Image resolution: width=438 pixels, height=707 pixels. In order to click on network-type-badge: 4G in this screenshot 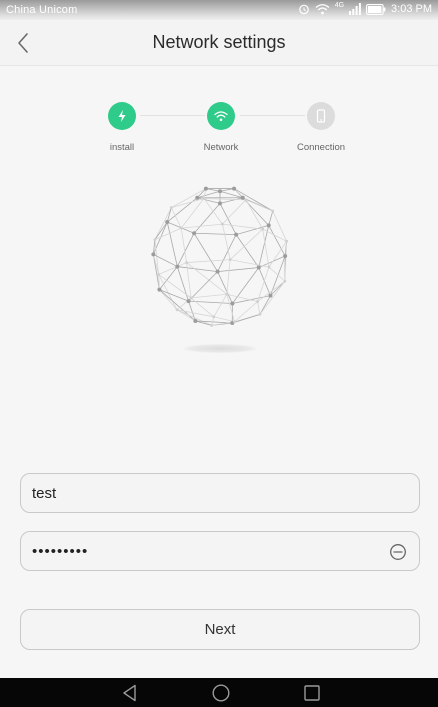, I will do `click(339, 5)`.